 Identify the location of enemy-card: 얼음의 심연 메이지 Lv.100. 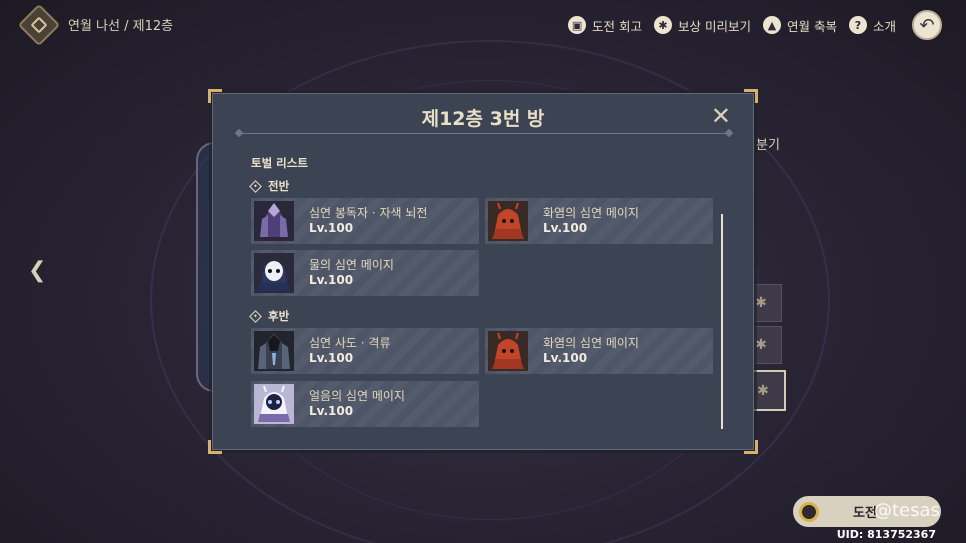
(365, 404).